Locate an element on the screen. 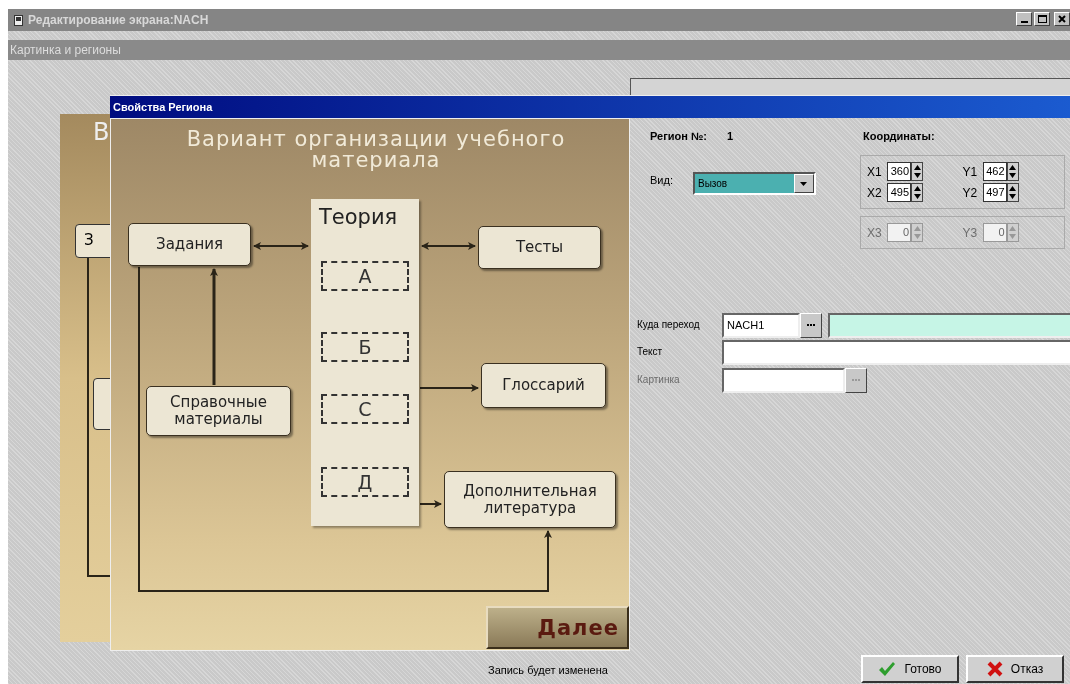 Image resolution: width=1070 pixels, height=684 pixels. text-label: Текст is located at coordinates (650, 352).